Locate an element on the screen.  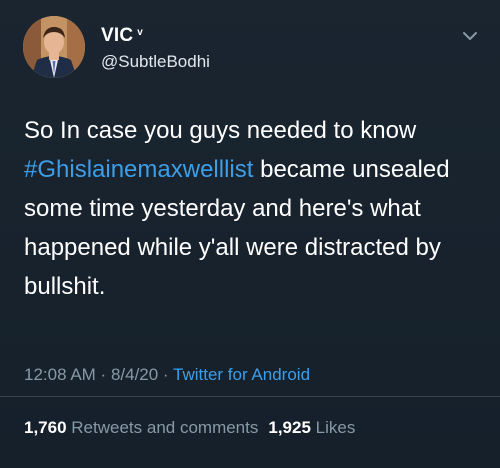
tweet-text-line1: So In case you guys needed to know is located at coordinates (220, 130).